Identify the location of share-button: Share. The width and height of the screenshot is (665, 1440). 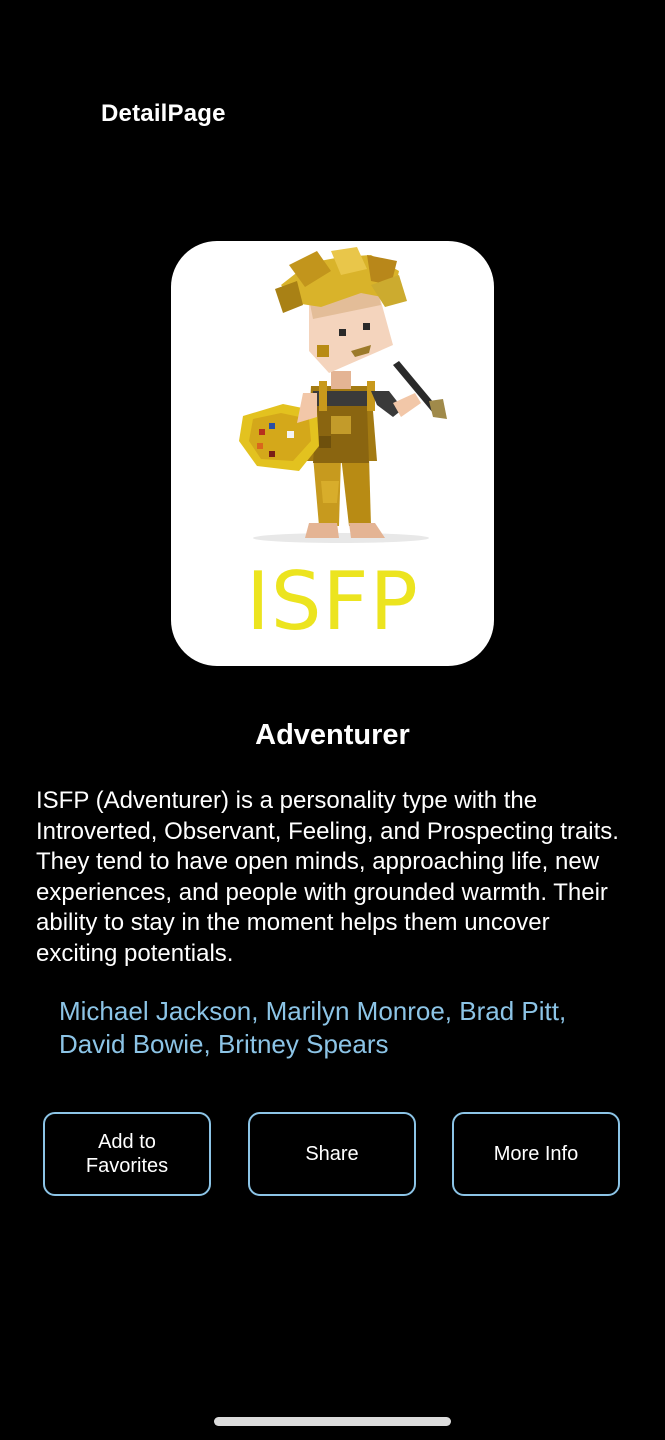
(332, 1154).